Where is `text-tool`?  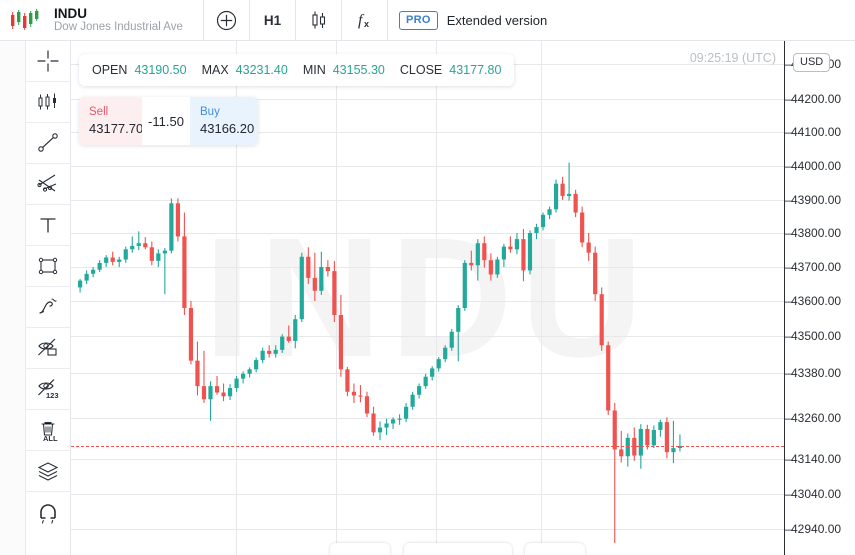 text-tool is located at coordinates (48, 225).